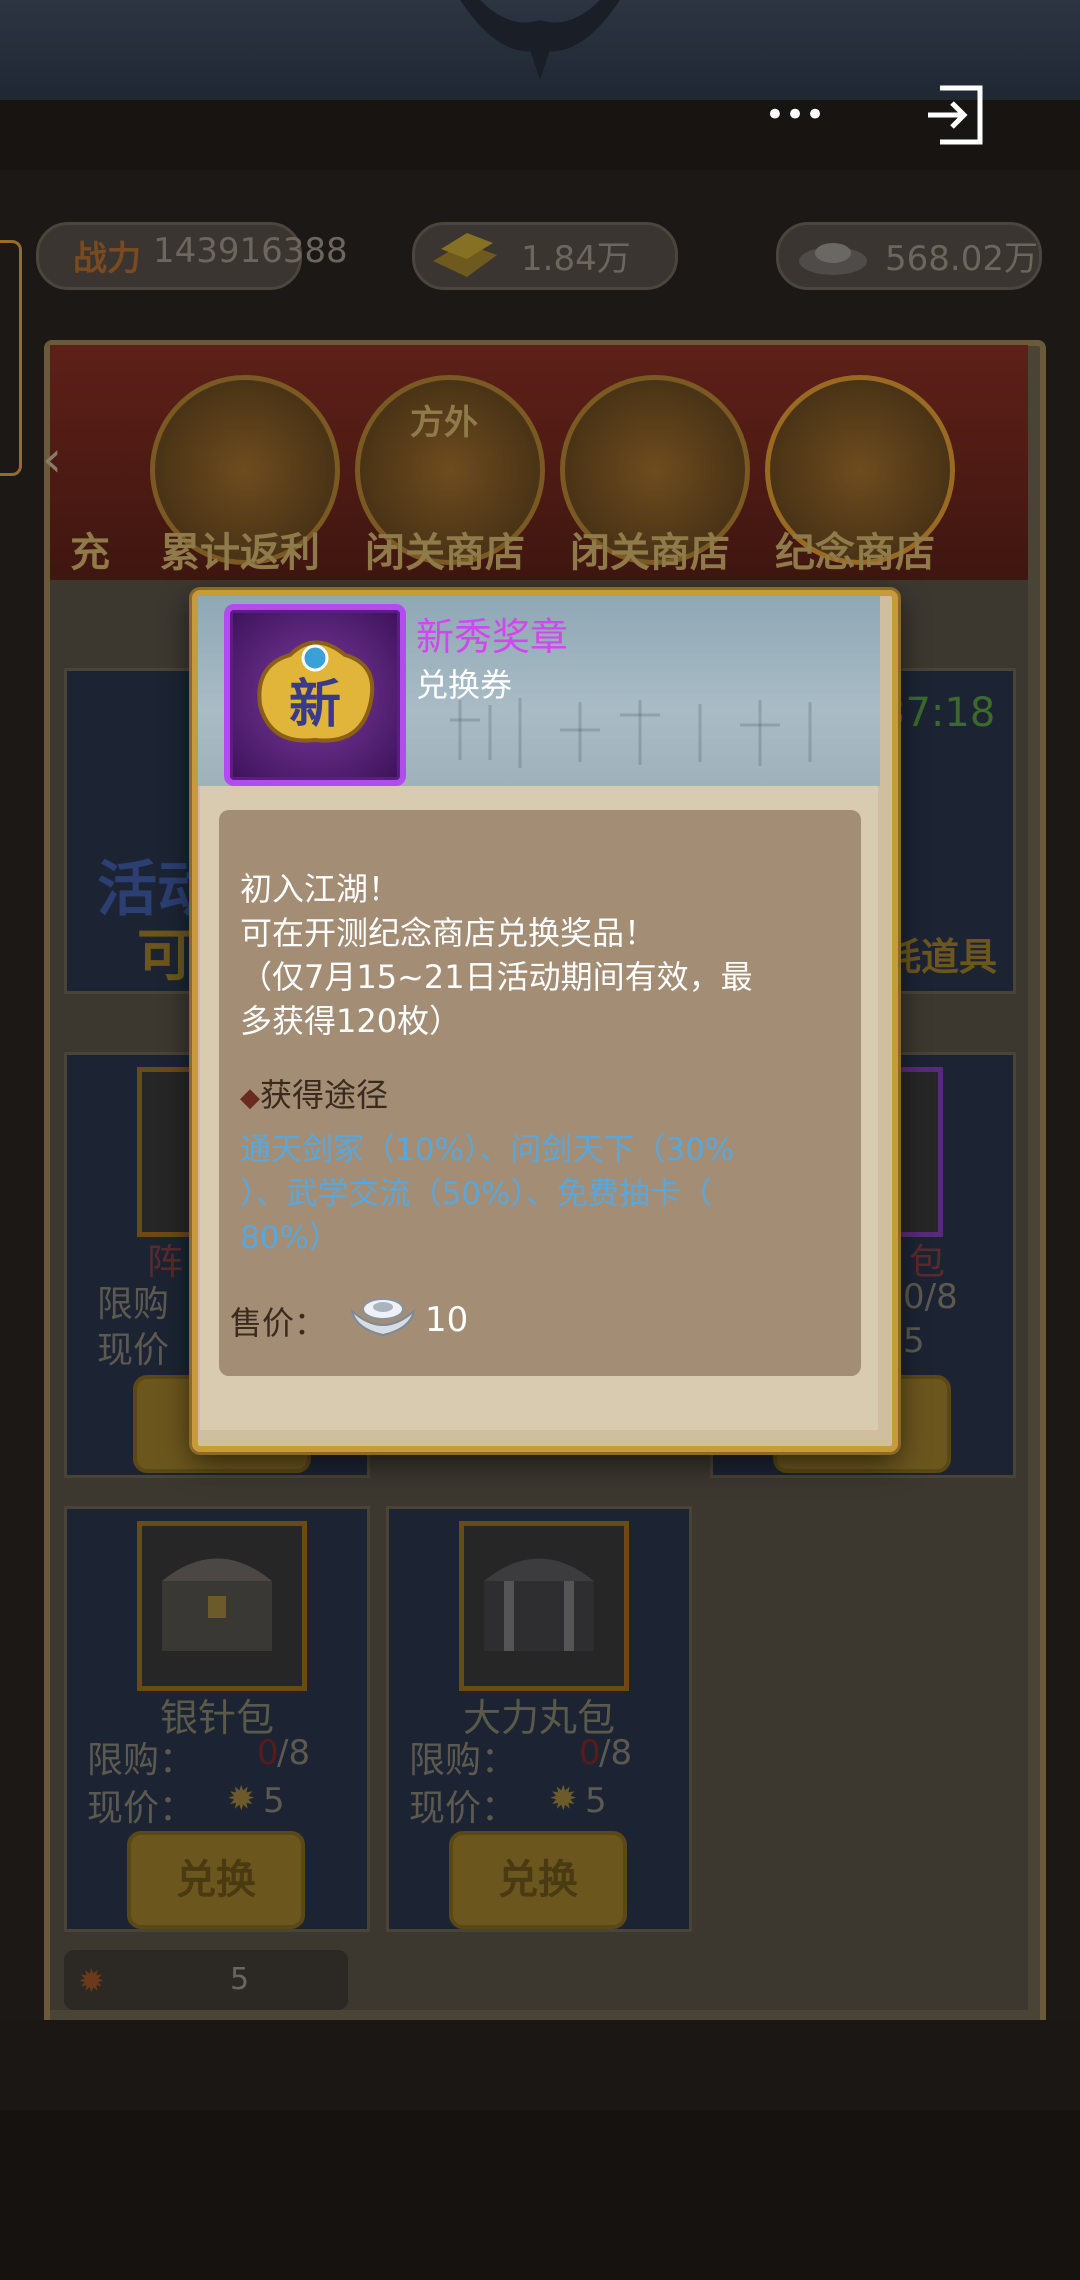 The height and width of the screenshot is (2280, 1080). I want to click on power-pill: 战力 143916388, so click(192, 256).